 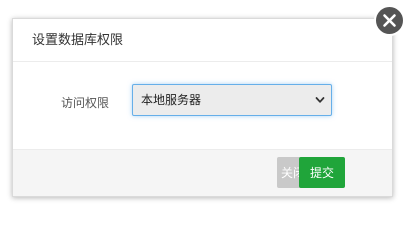 What do you see at coordinates (85, 103) in the screenshot?
I see `access-permission-label: 访问权限` at bounding box center [85, 103].